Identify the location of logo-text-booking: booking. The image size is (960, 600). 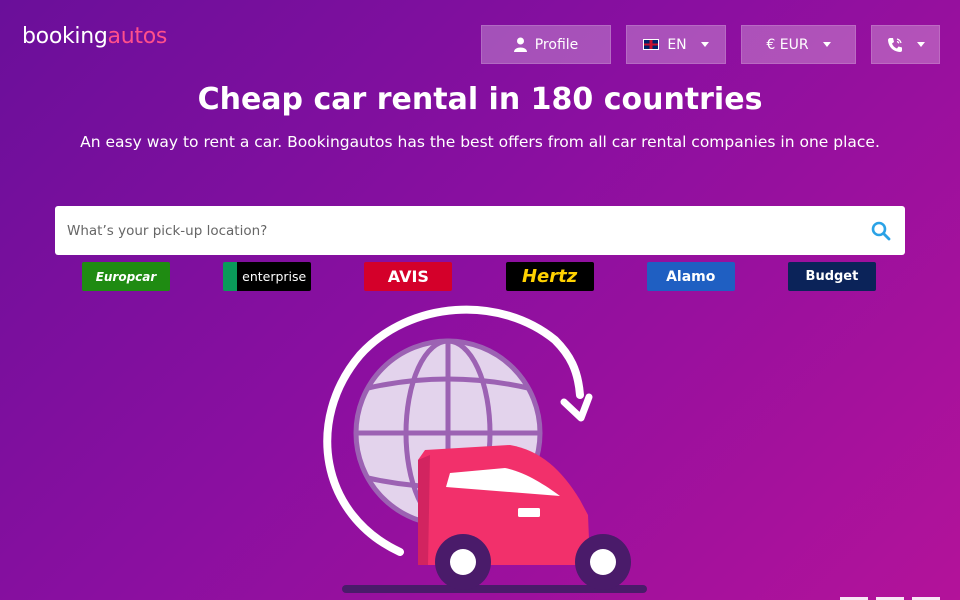
(65, 36).